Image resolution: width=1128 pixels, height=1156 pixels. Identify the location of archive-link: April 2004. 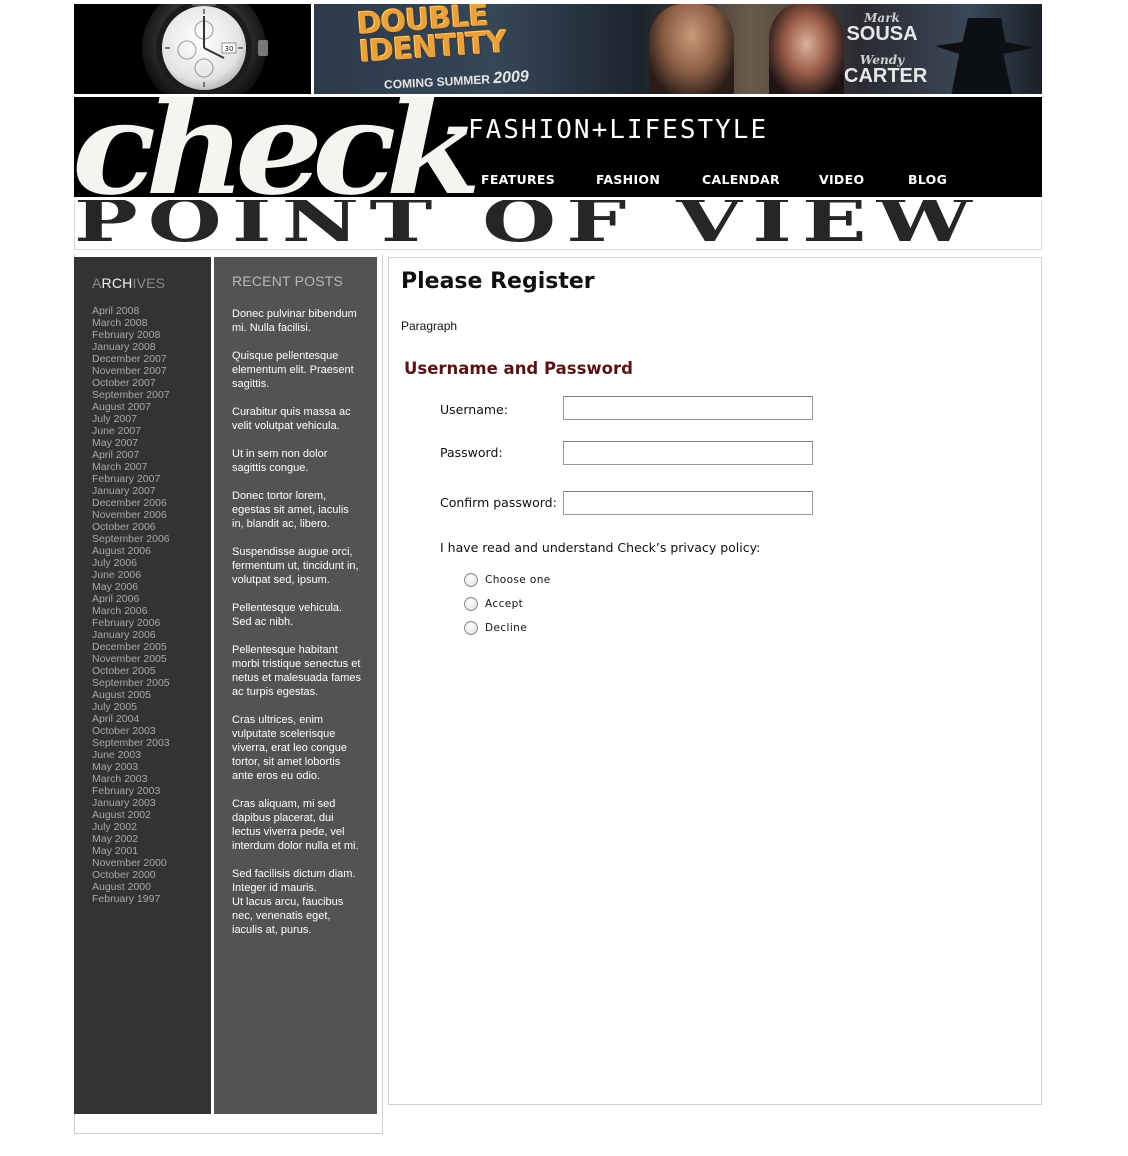
(151, 719).